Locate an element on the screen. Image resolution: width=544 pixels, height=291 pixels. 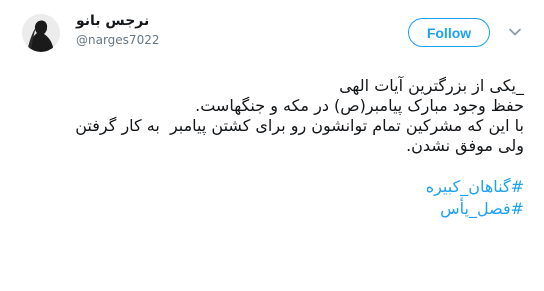
chevron-down-icon is located at coordinates (515, 32).